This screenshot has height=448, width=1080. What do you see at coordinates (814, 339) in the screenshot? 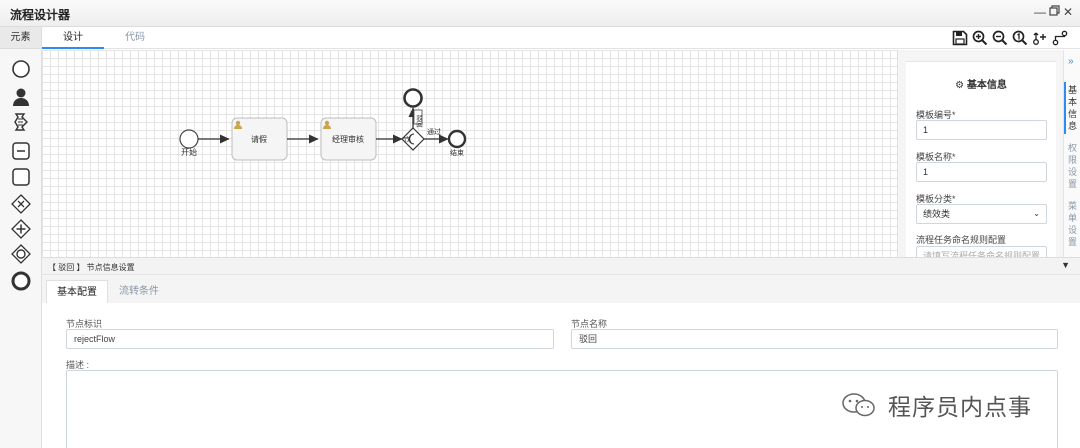
I see `node-name-input: 驳回` at bounding box center [814, 339].